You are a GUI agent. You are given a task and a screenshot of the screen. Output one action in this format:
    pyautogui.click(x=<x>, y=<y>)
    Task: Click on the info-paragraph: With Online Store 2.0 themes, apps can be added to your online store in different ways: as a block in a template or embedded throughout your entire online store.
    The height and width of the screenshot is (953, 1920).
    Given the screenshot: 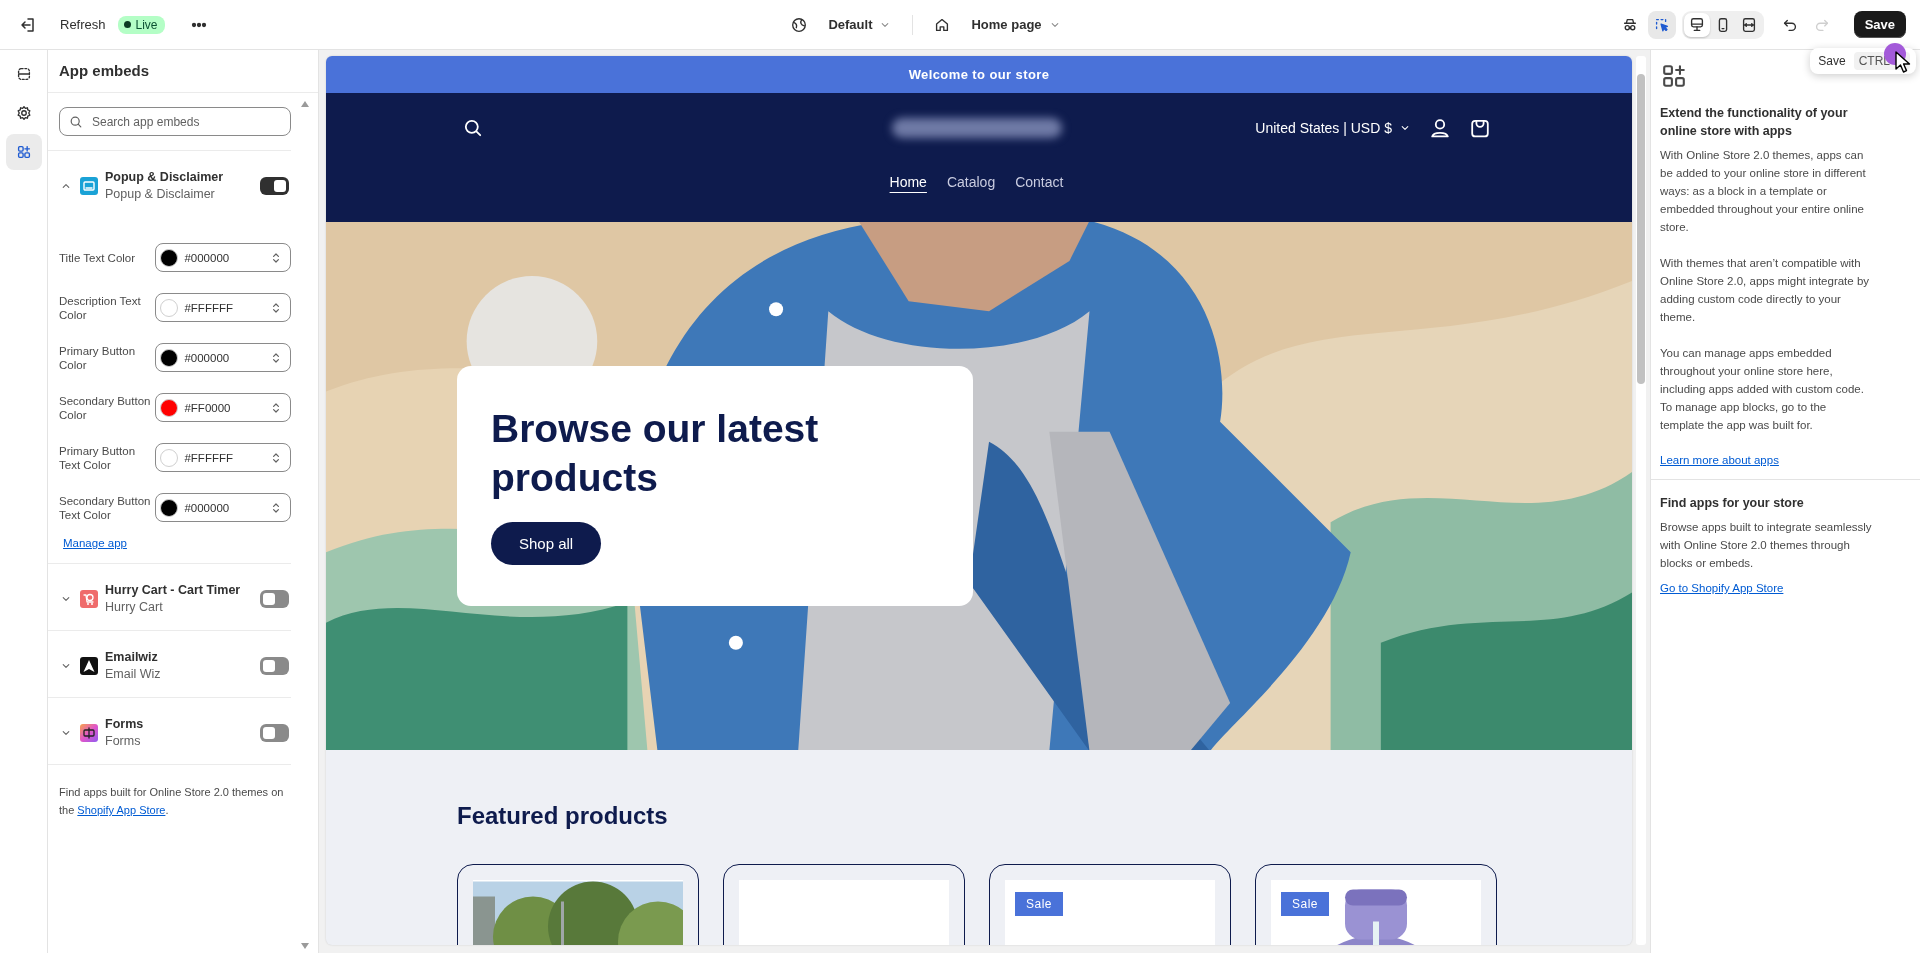 What is the action you would take?
    pyautogui.click(x=1763, y=191)
    